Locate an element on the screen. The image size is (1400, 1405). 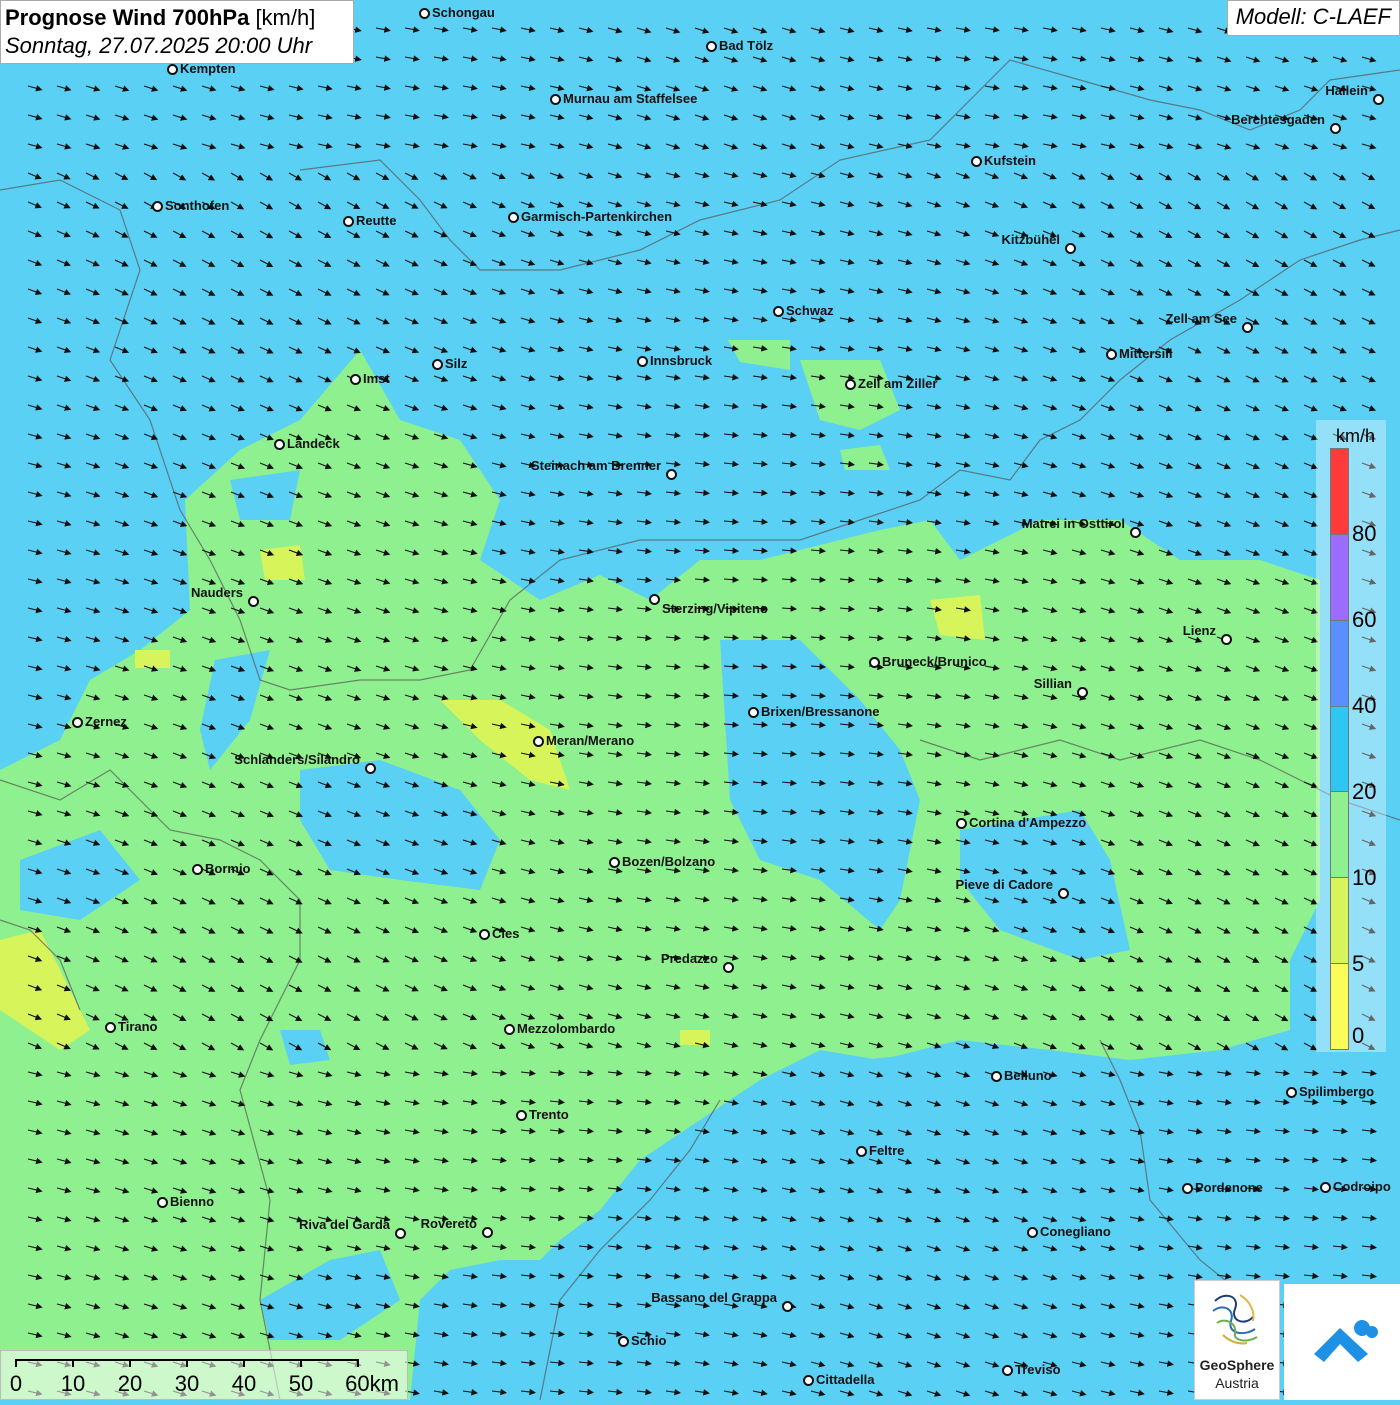
city-label: Zell am Ziller is located at coordinates (898, 383).